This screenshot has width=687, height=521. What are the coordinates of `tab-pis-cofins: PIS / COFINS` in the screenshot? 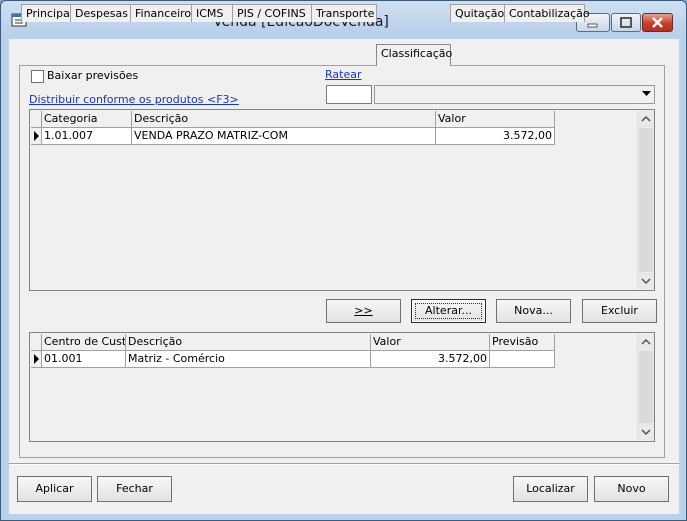 It's located at (272, 13).